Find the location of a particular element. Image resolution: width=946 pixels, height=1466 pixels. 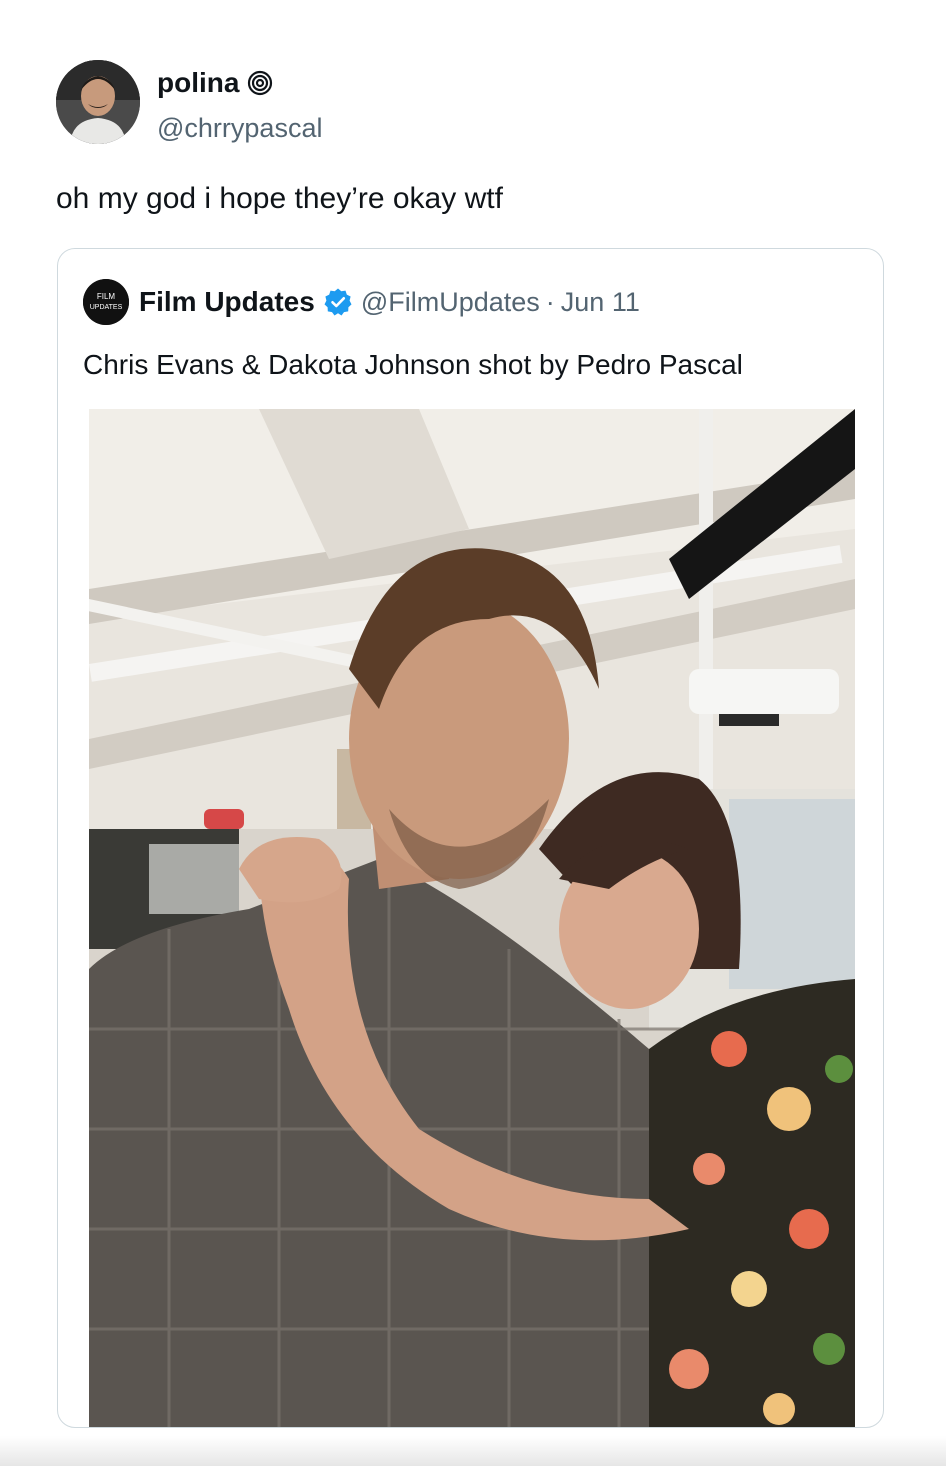

quoted-handle: @FilmUpdates is located at coordinates (450, 302).